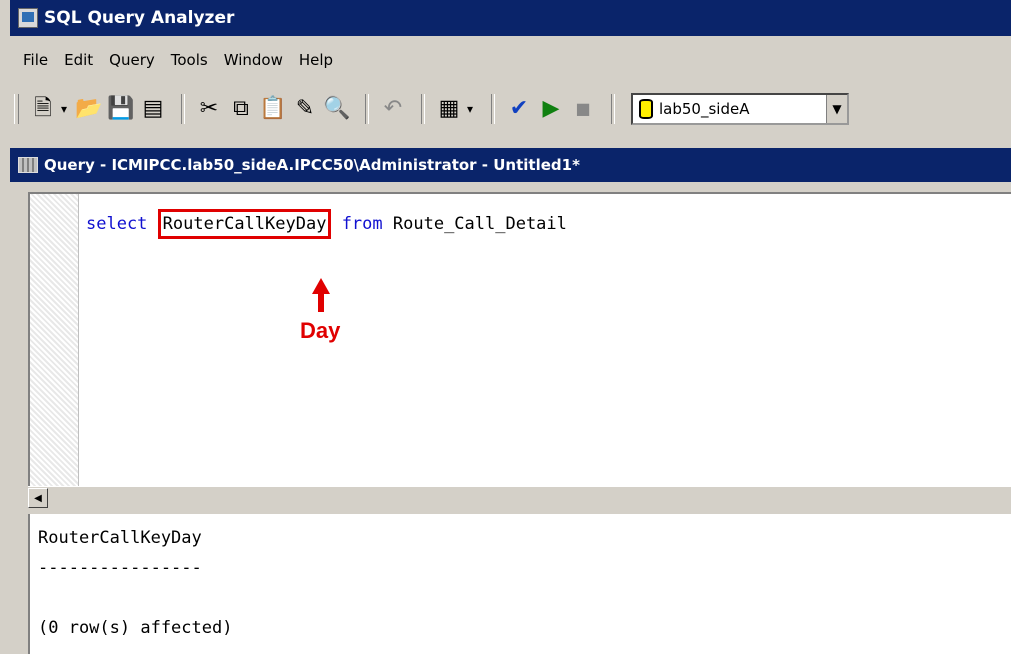 The image size is (1011, 654). What do you see at coordinates (244, 224) in the screenshot?
I see `highlighted-column-name: RouterCallKeyDay` at bounding box center [244, 224].